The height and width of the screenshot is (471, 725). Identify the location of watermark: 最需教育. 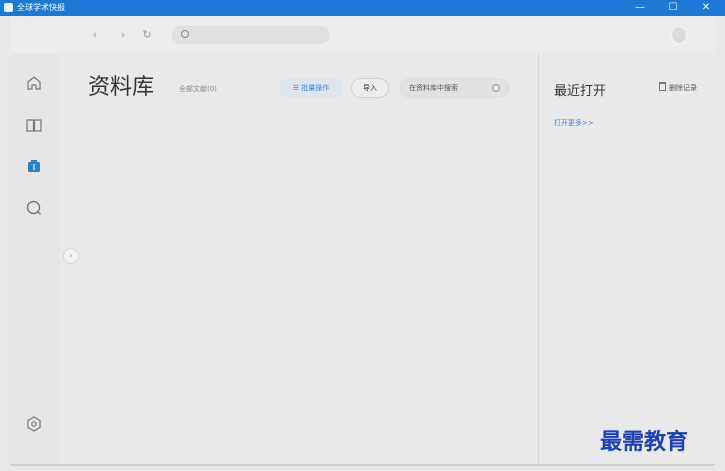
(644, 442).